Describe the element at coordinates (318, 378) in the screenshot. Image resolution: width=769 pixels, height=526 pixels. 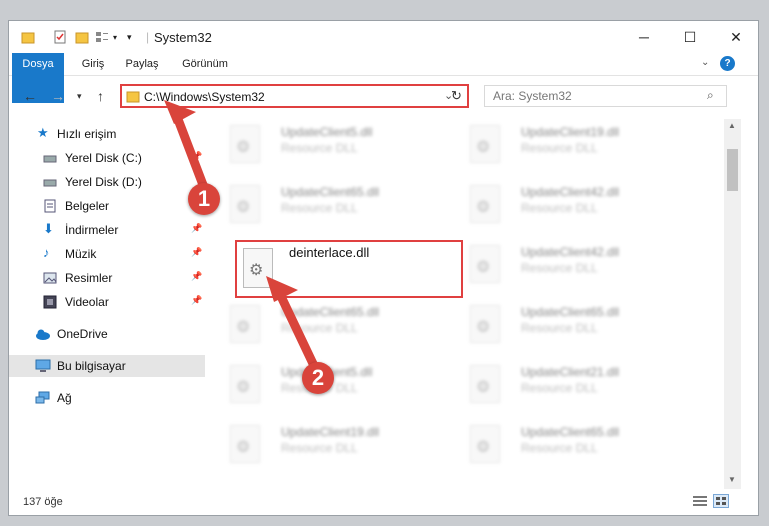
I see `step-badge-2: 2` at that location.